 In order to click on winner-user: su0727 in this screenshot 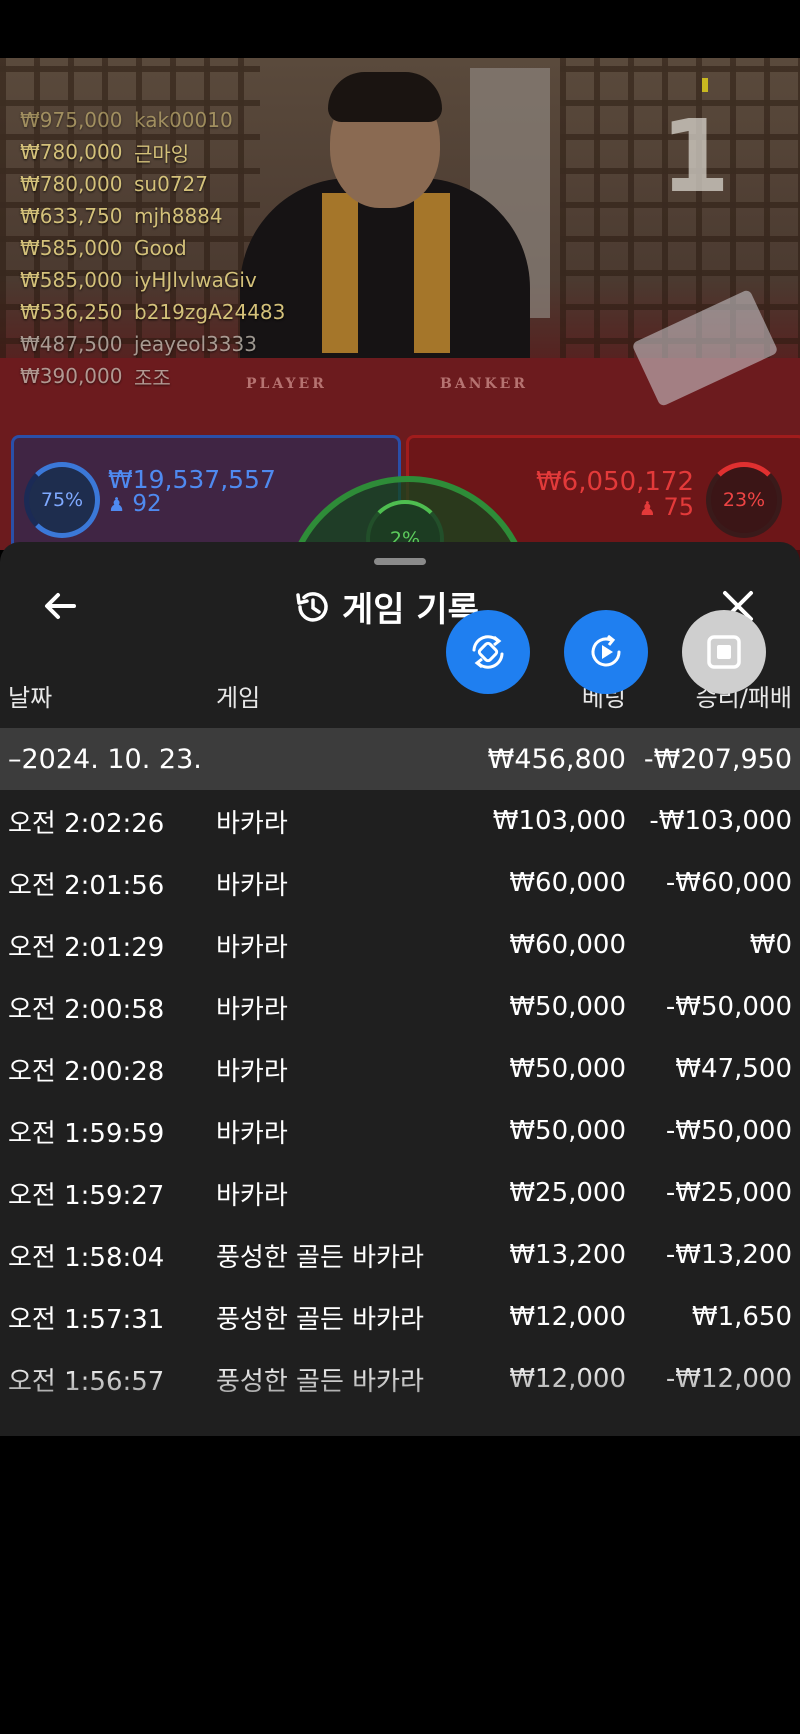, I will do `click(171, 184)`.